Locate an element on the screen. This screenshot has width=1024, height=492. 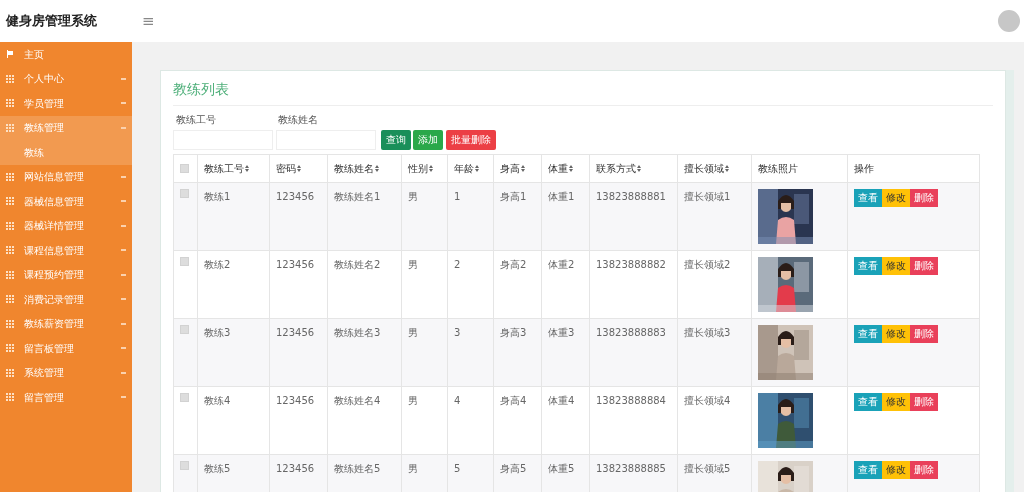
table-cell: 教练3 is located at coordinates (217, 332).